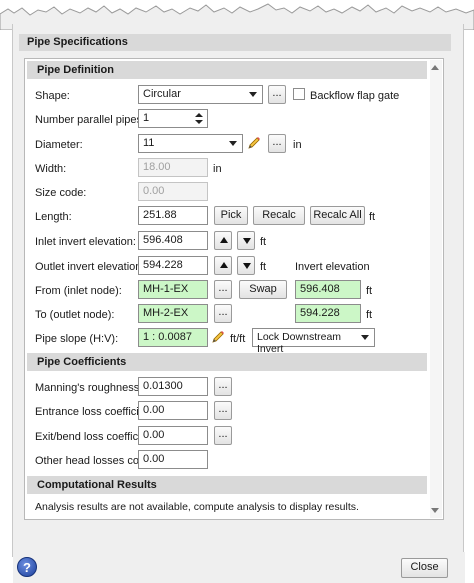  Describe the element at coordinates (173, 191) in the screenshot. I see `size-code-field: 0.00` at that location.